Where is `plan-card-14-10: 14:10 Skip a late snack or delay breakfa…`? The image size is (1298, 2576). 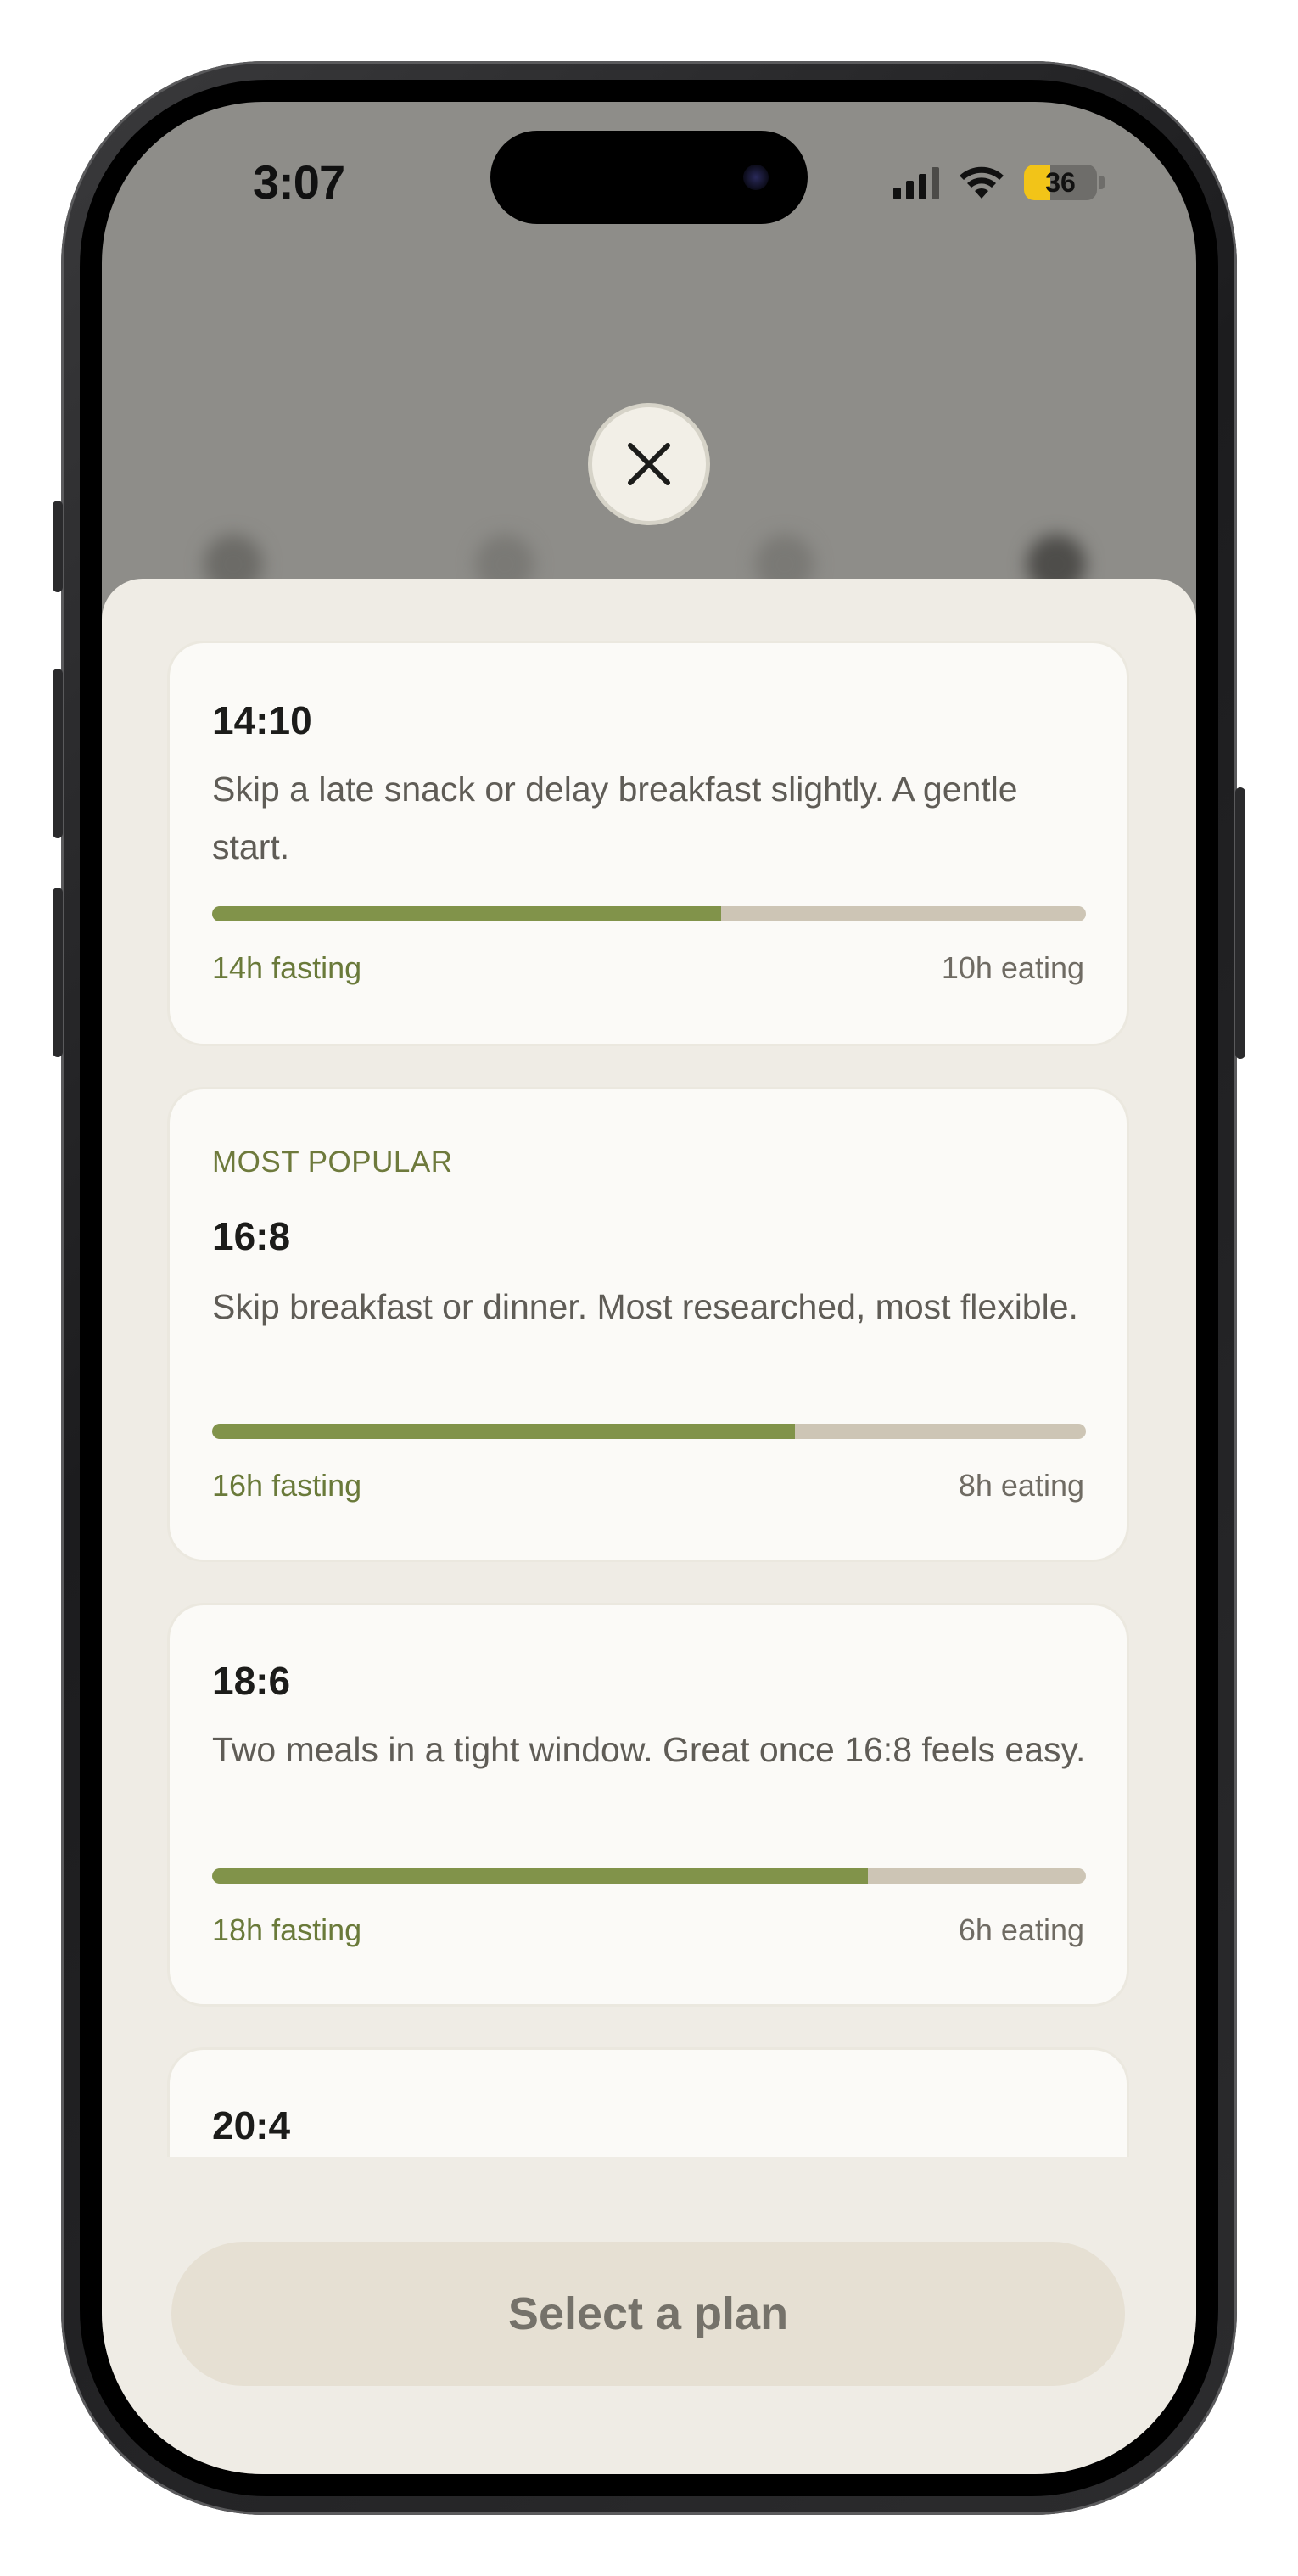 plan-card-14-10: 14:10 Skip a late snack or delay breakfa… is located at coordinates (648, 843).